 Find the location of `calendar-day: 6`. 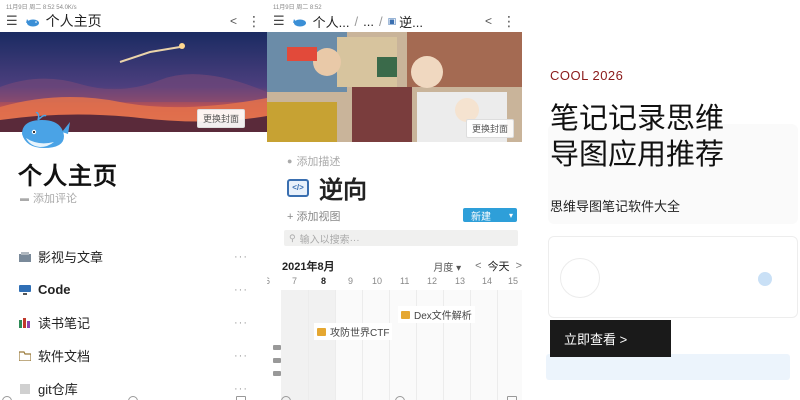

calendar-day: 6 is located at coordinates (269, 281).